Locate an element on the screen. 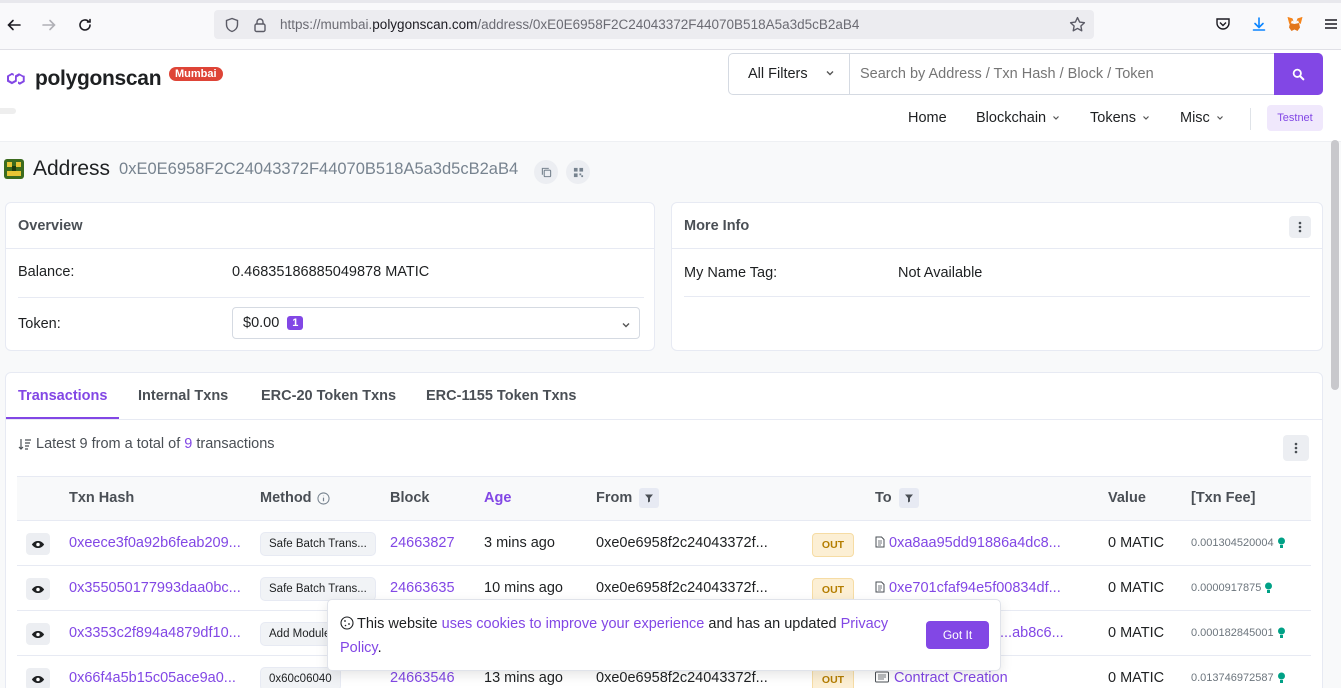 This screenshot has width=1341, height=688. block-link: 24663827 is located at coordinates (422, 543).